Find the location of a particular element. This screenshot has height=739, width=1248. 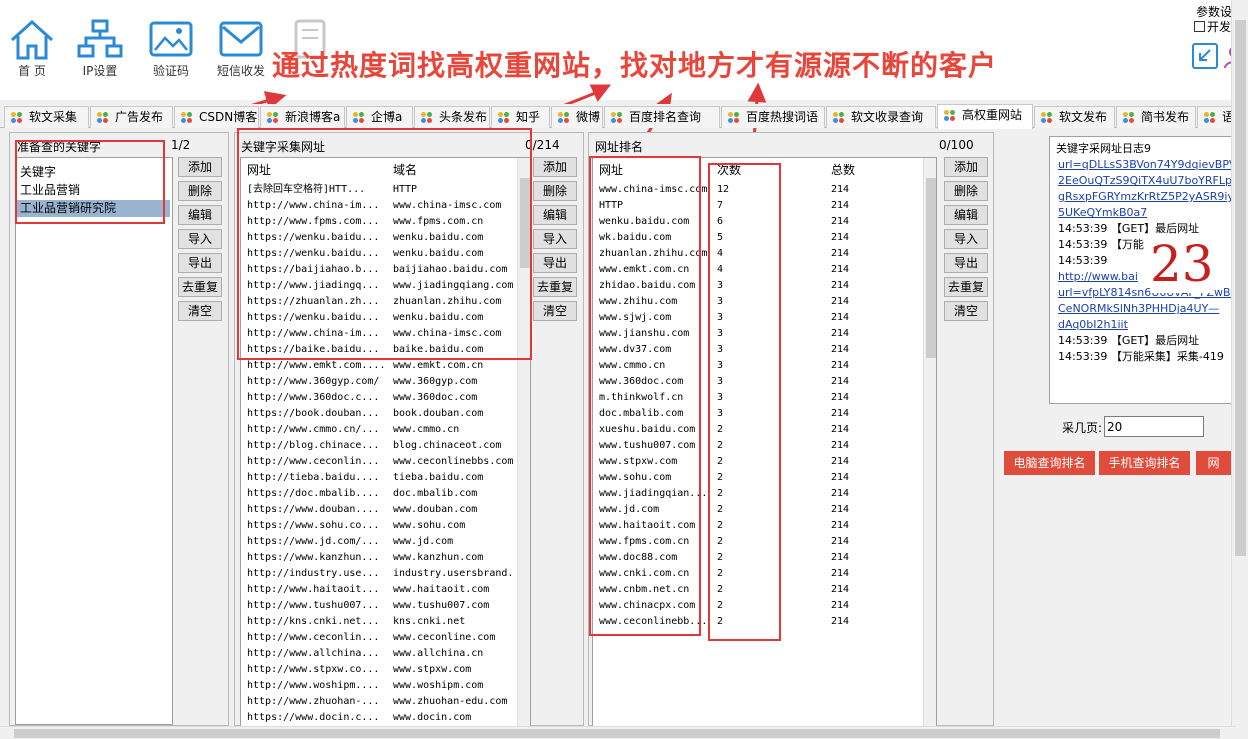

domain-cell: tieba.baidu.com is located at coordinates (438, 477).